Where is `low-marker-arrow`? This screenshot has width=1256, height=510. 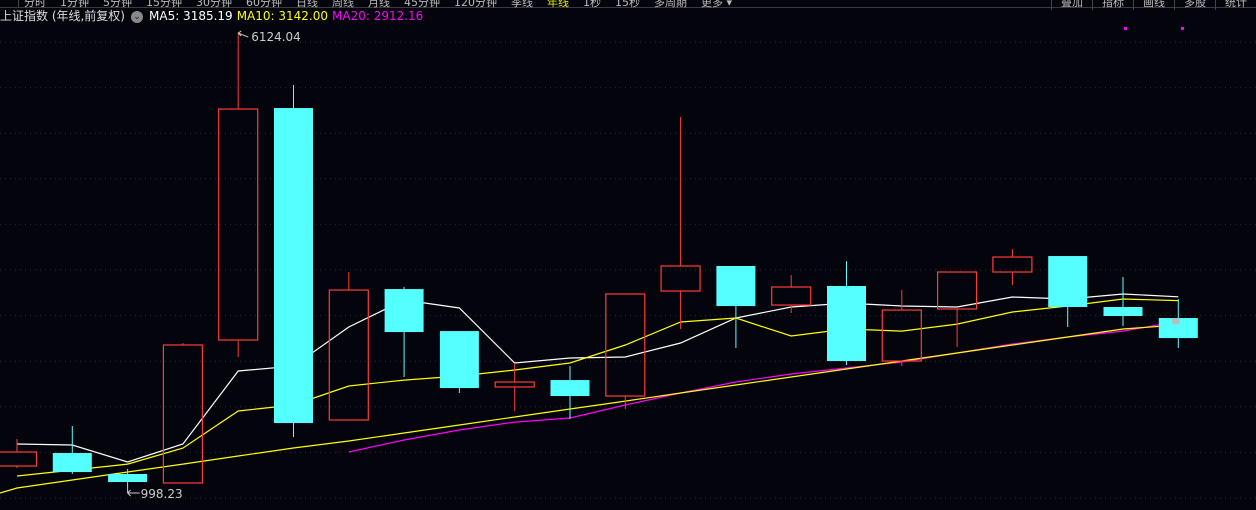 low-marker-arrow is located at coordinates (133, 493).